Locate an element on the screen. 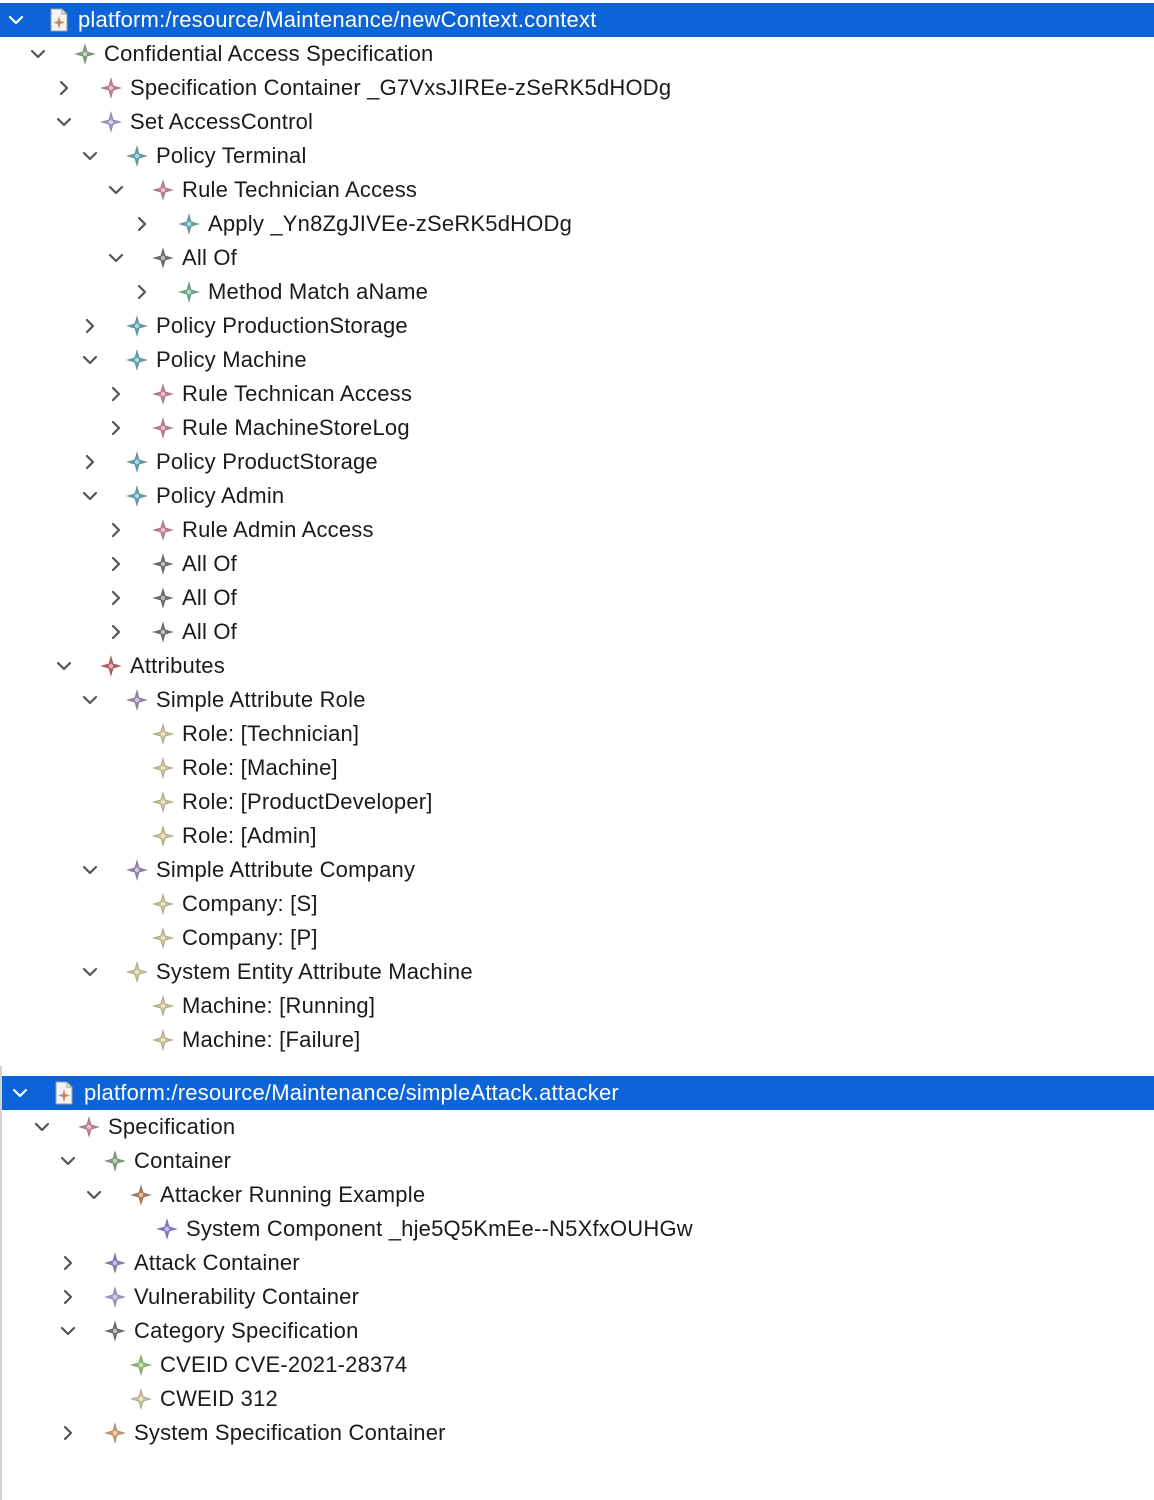 Image resolution: width=1154 pixels, height=1500 pixels. tree-item: Company: [P] is located at coordinates (577, 938).